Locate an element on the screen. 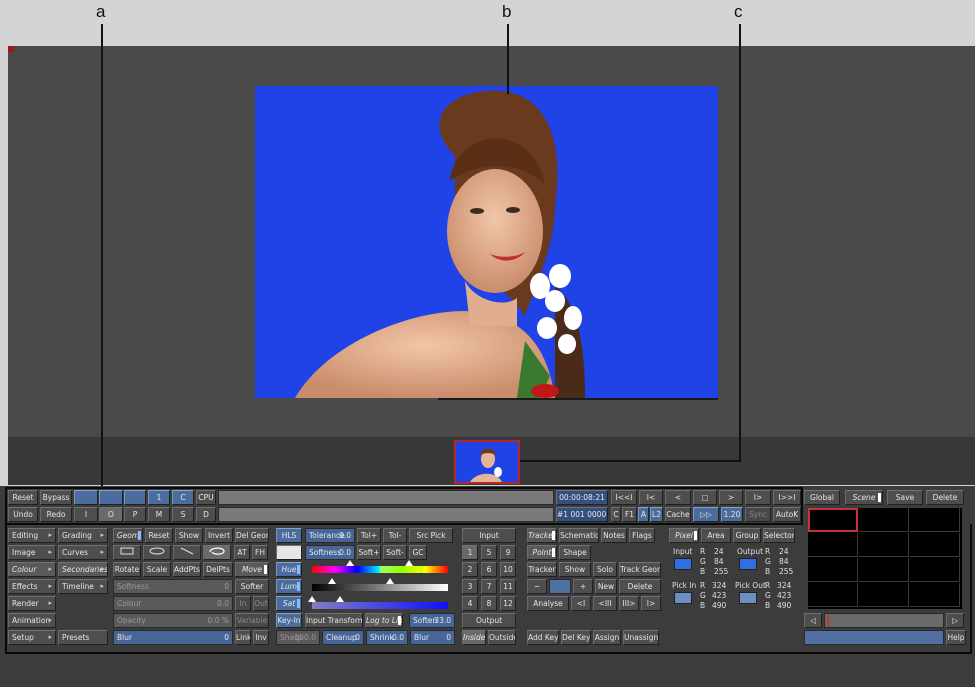 The width and height of the screenshot is (975, 687). input-transform-button: Input Transform is located at coordinates (334, 620).